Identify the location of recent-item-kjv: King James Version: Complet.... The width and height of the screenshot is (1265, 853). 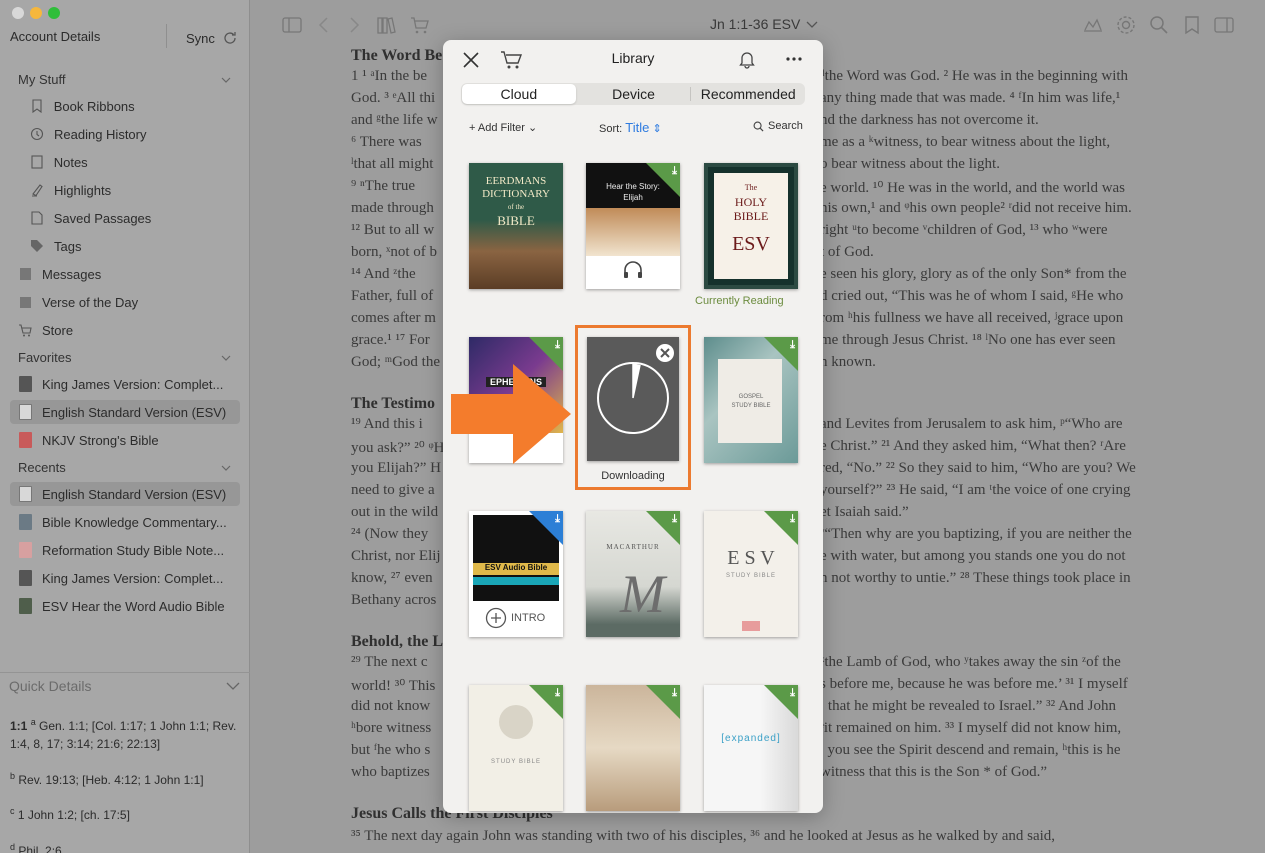
(125, 578).